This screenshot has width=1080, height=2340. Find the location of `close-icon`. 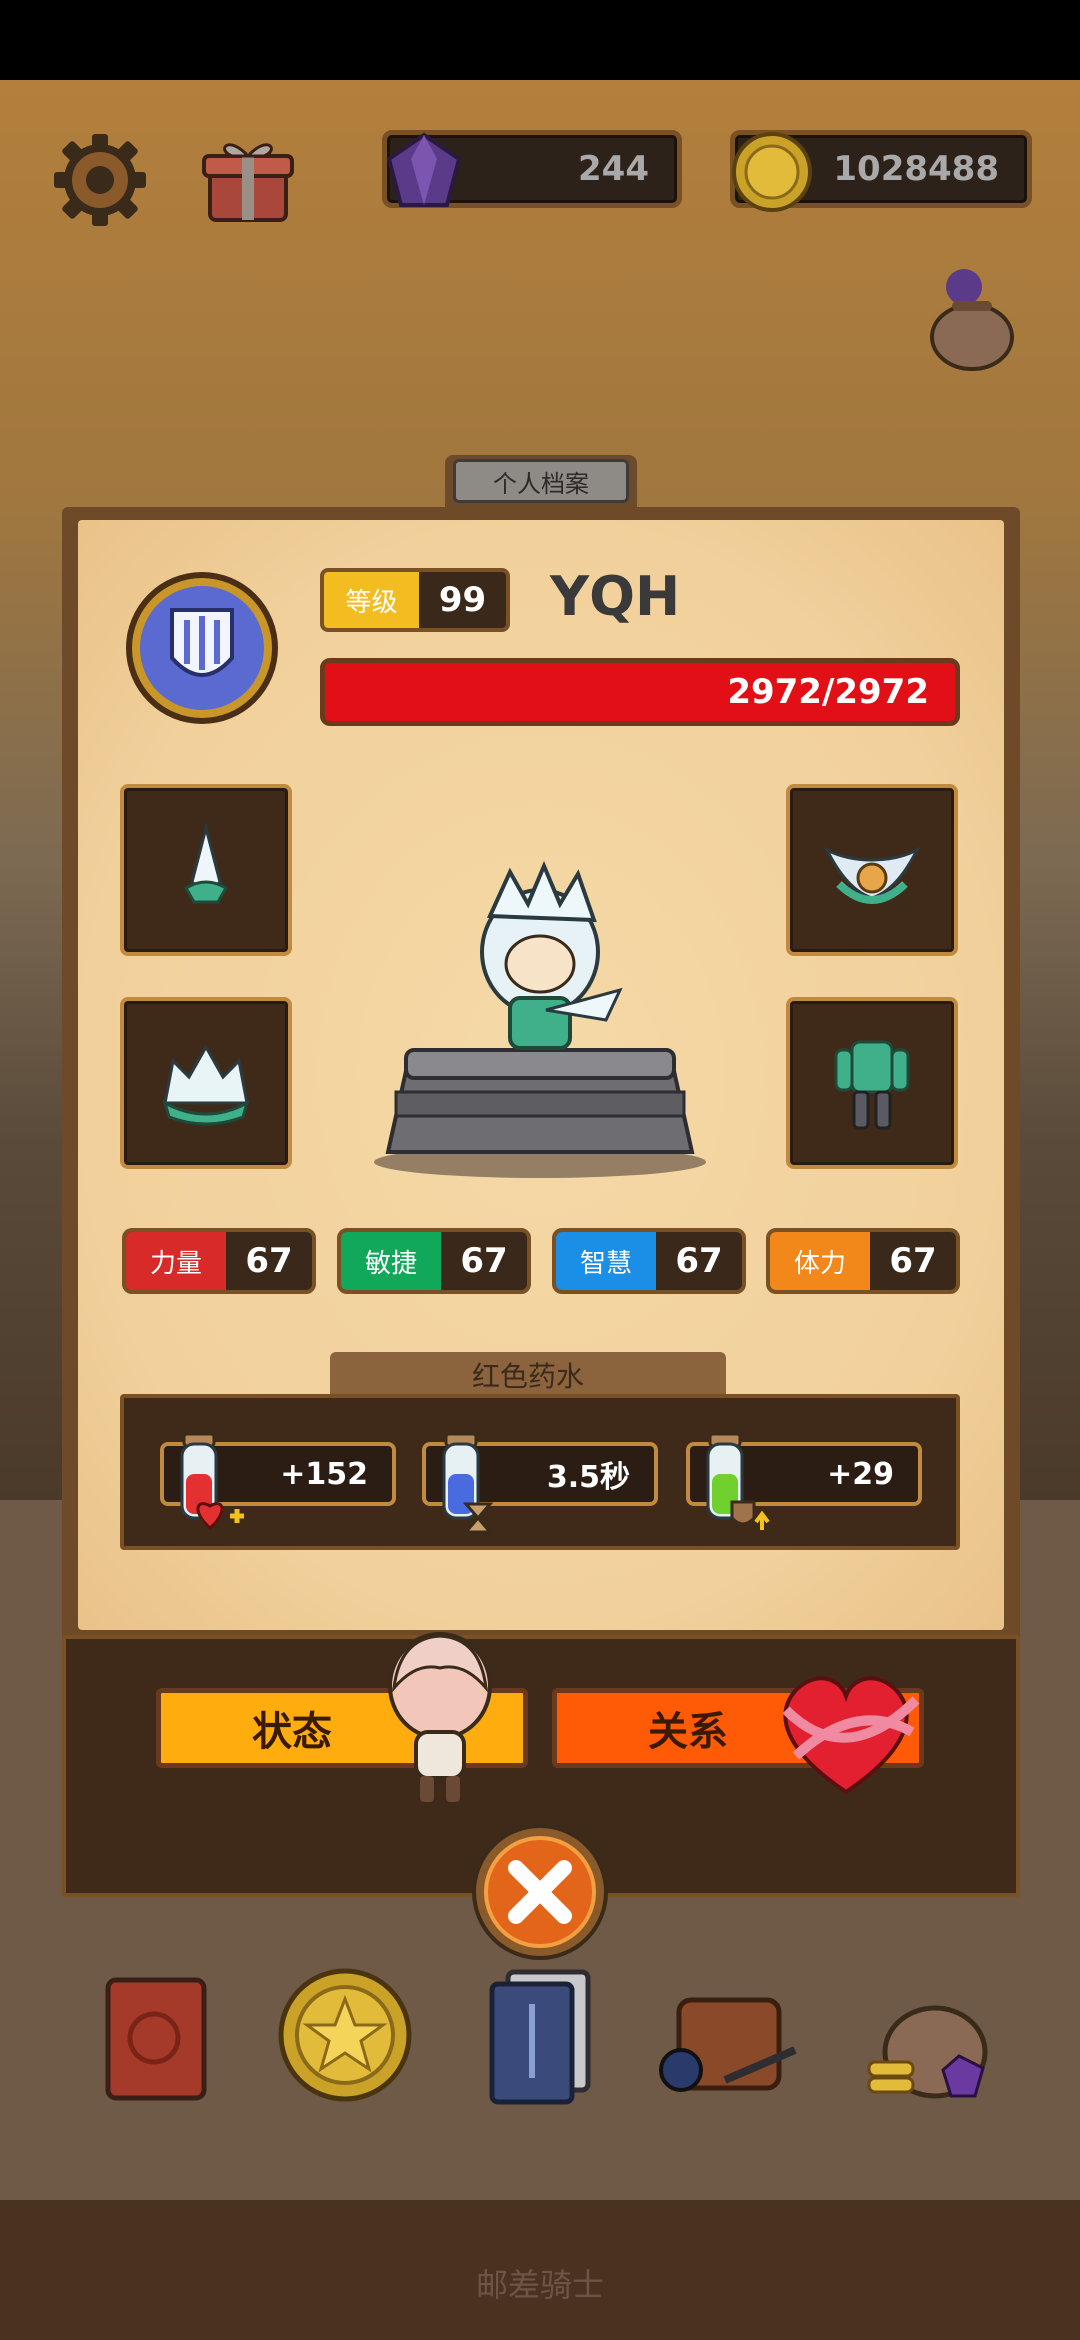

close-icon is located at coordinates (540, 1892).